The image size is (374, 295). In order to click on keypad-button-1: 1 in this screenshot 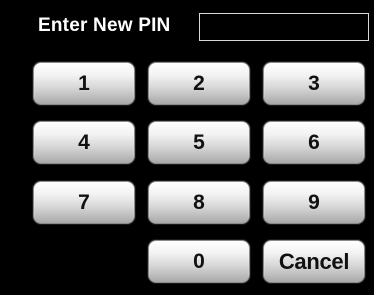, I will do `click(84, 83)`.